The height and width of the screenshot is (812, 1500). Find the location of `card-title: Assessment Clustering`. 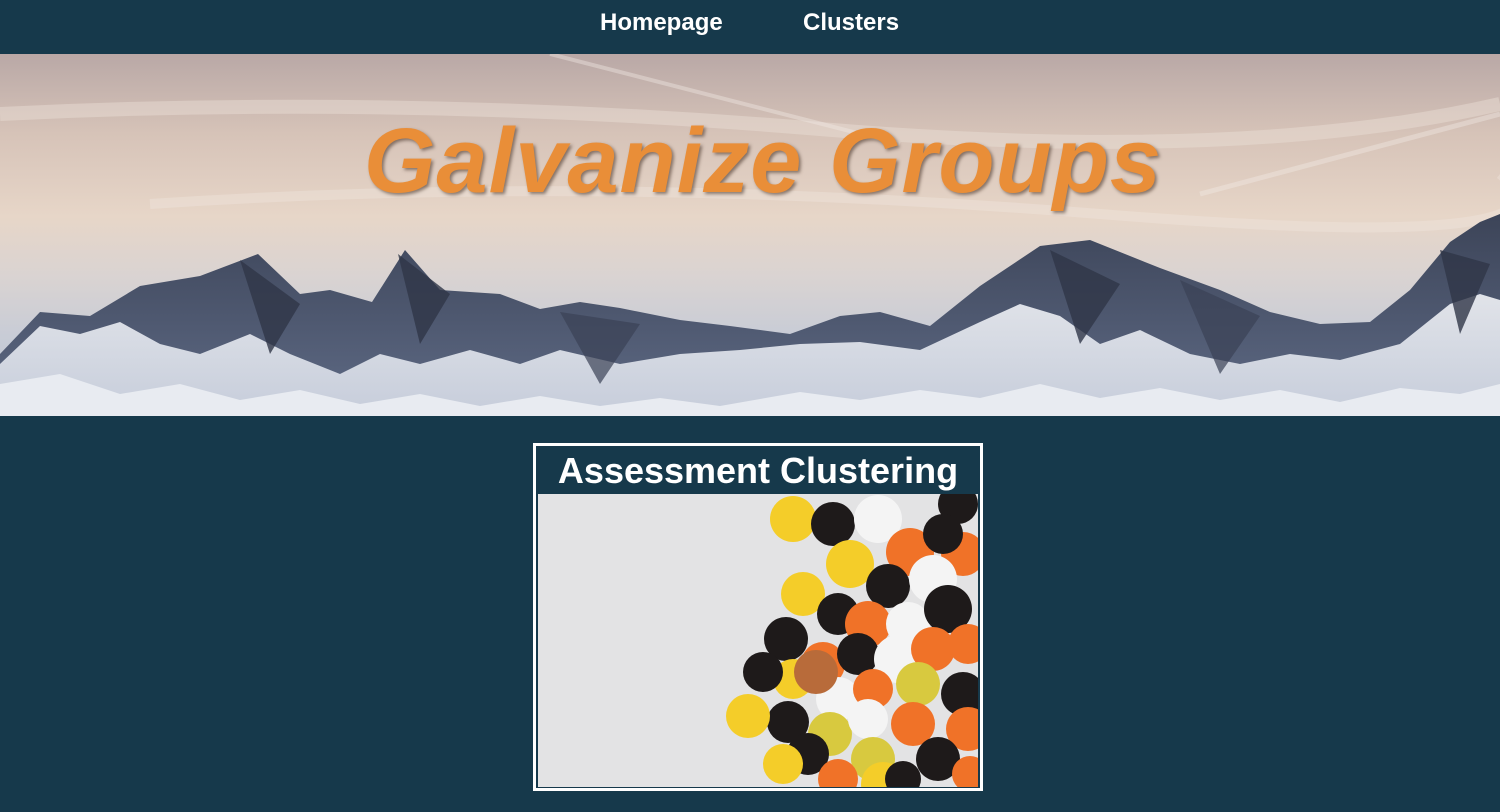

card-title: Assessment Clustering is located at coordinates (758, 470).